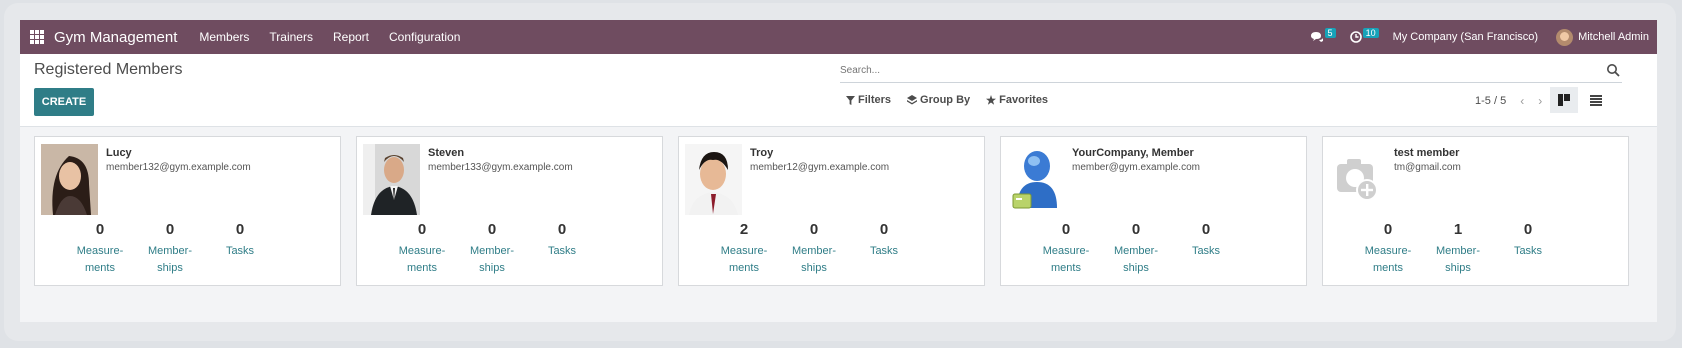 The height and width of the screenshot is (348, 1682). I want to click on messages-button: 5, so click(1323, 35).